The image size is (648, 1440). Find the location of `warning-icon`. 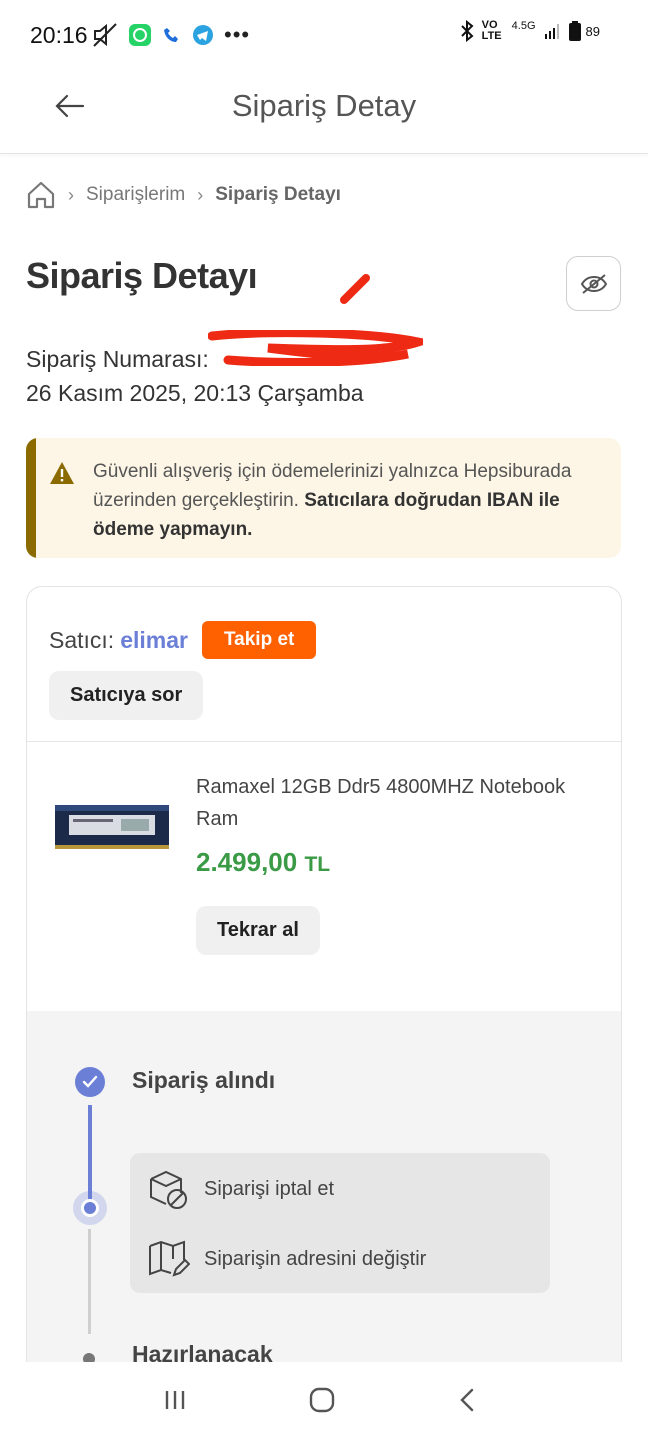

warning-icon is located at coordinates (62, 473).